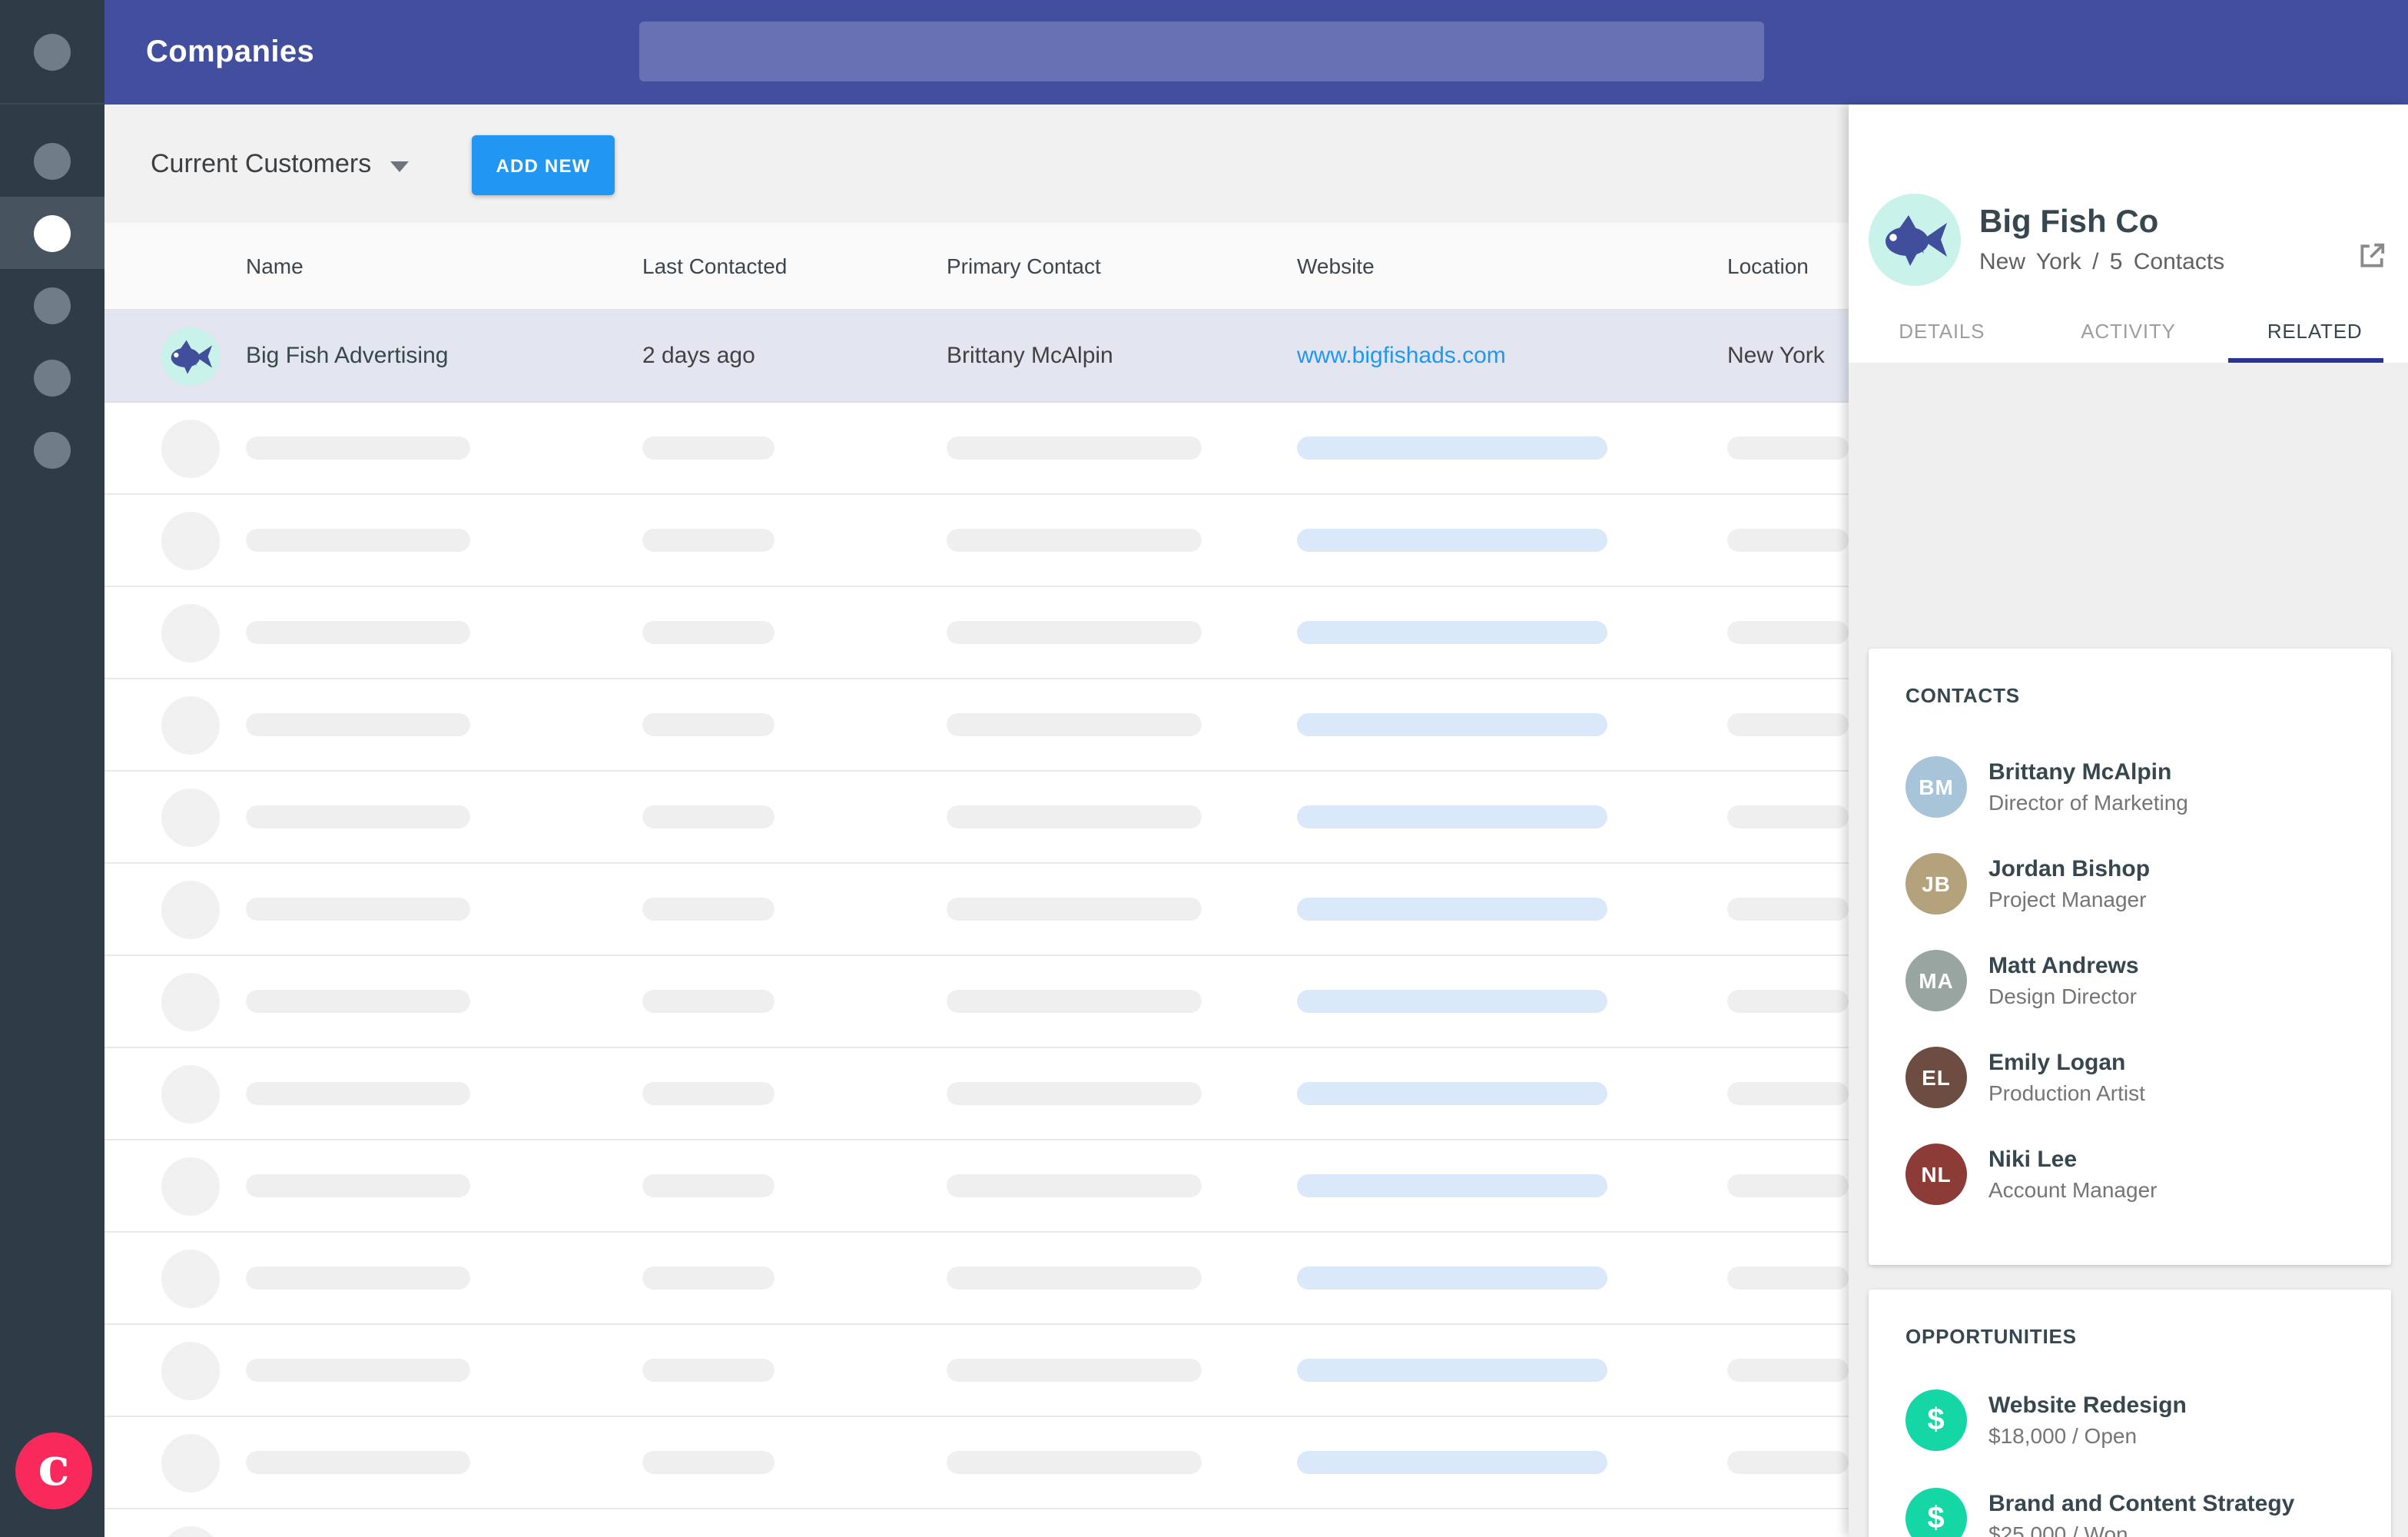 This screenshot has height=1537, width=2408. I want to click on app-logo-icon, so click(52, 51).